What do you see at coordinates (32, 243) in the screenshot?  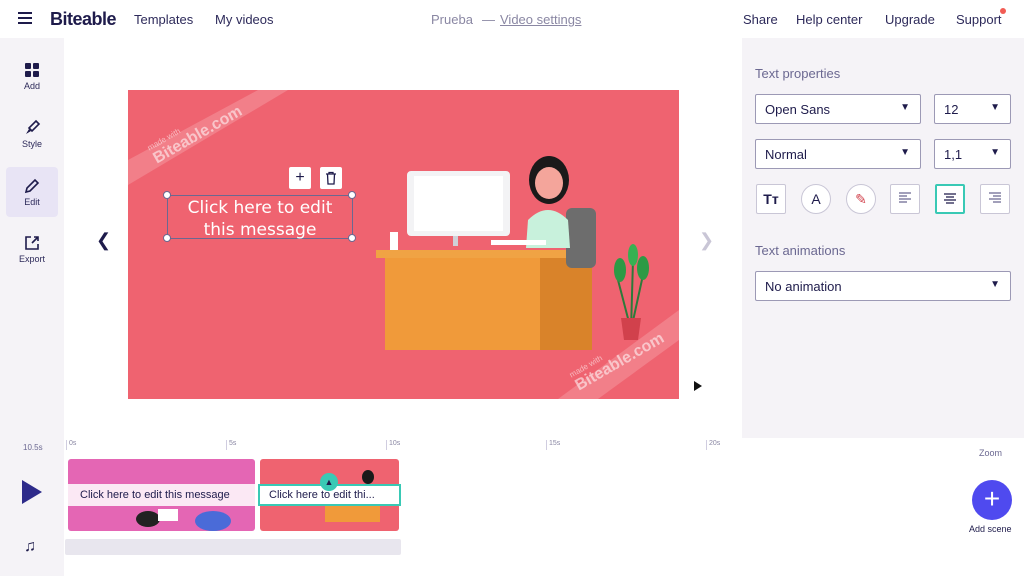 I see `export-icon` at bounding box center [32, 243].